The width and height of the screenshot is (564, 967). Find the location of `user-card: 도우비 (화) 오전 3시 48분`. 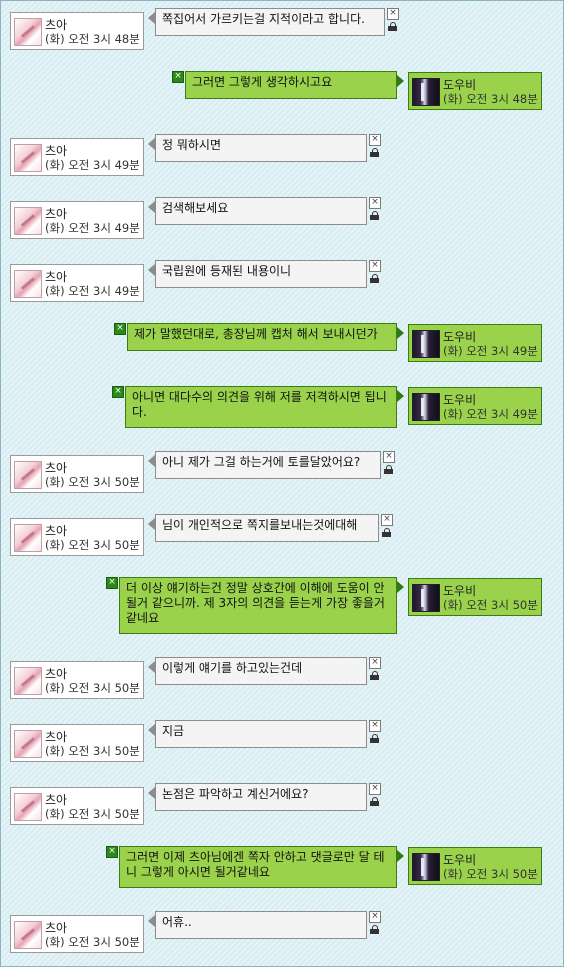

user-card: 도우비 (화) 오전 3시 48분 is located at coordinates (475, 91).